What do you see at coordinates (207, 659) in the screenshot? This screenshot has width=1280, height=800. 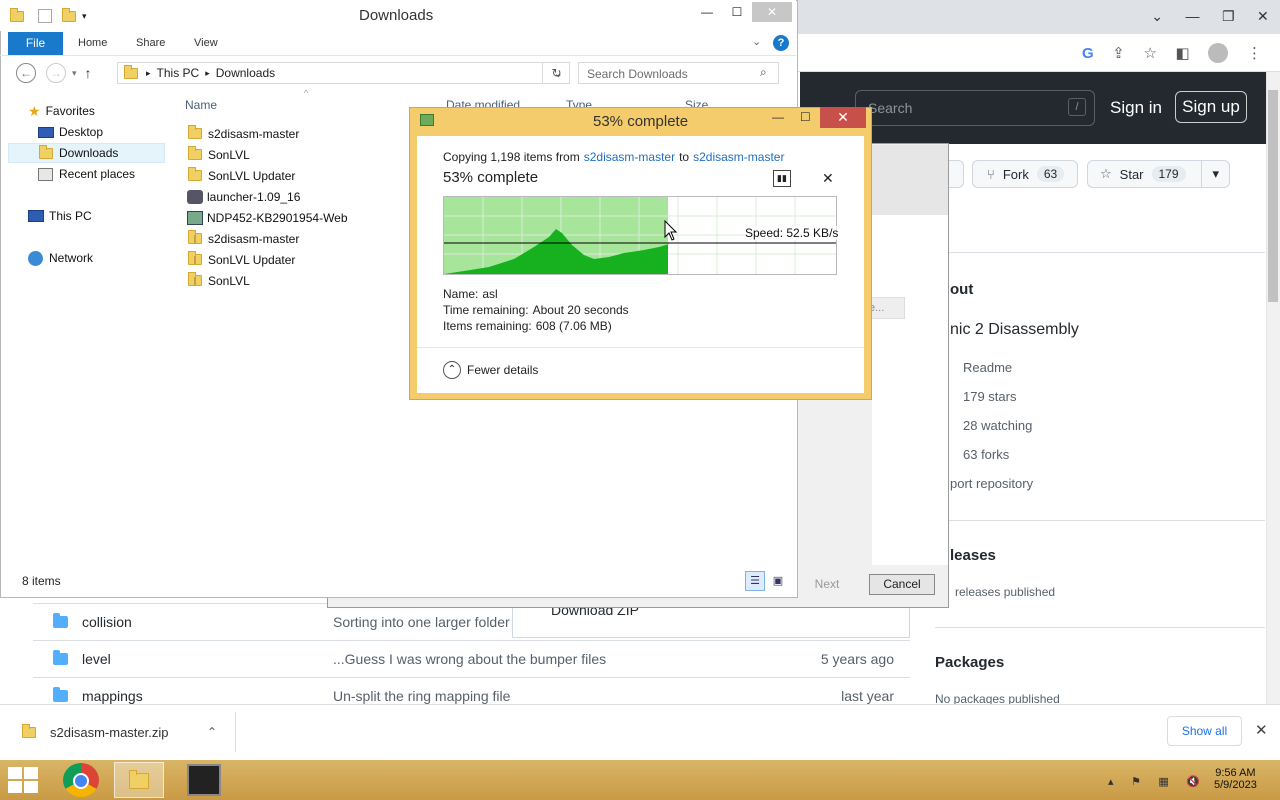 I see `file-name: level` at bounding box center [207, 659].